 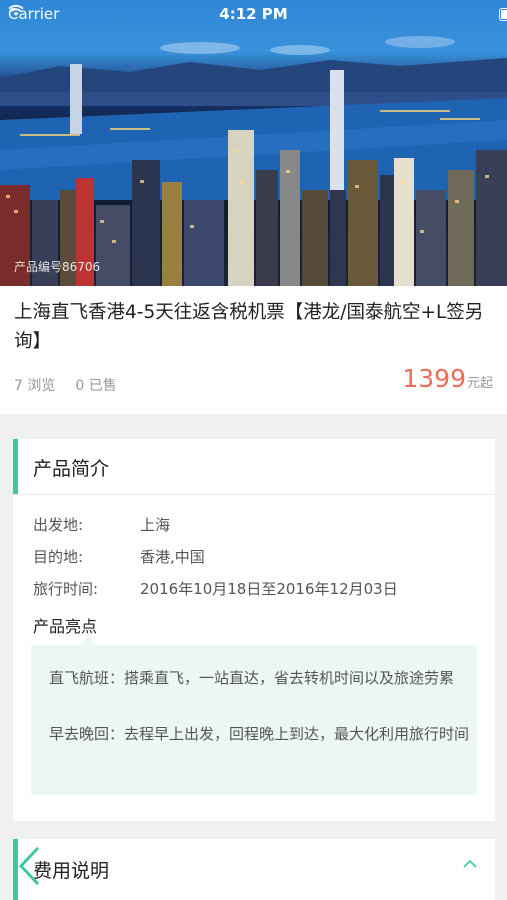 What do you see at coordinates (65, 626) in the screenshot?
I see `highlights-title: 产品亮点` at bounding box center [65, 626].